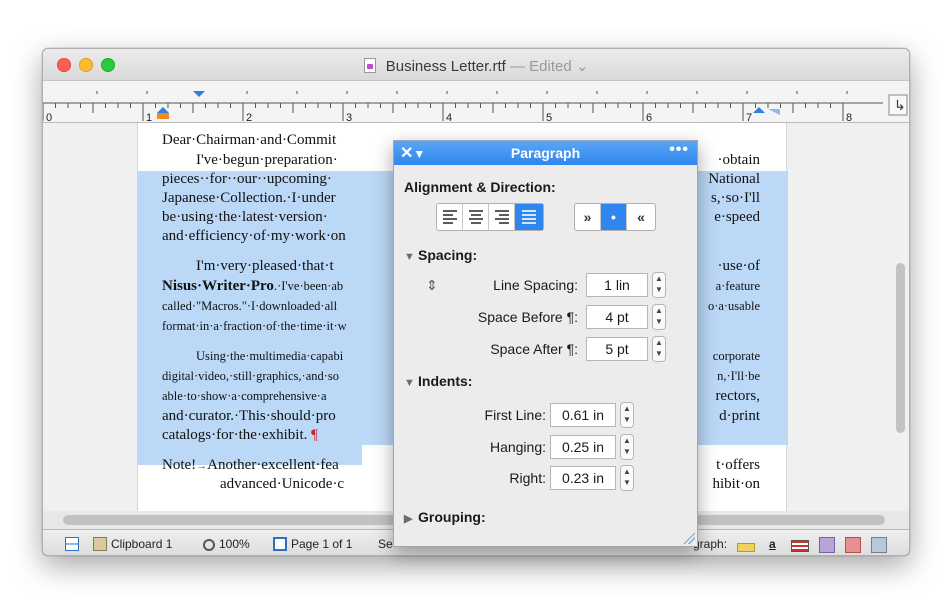 The height and width of the screenshot is (600, 952). I want to click on align-right-button, so click(502, 217).